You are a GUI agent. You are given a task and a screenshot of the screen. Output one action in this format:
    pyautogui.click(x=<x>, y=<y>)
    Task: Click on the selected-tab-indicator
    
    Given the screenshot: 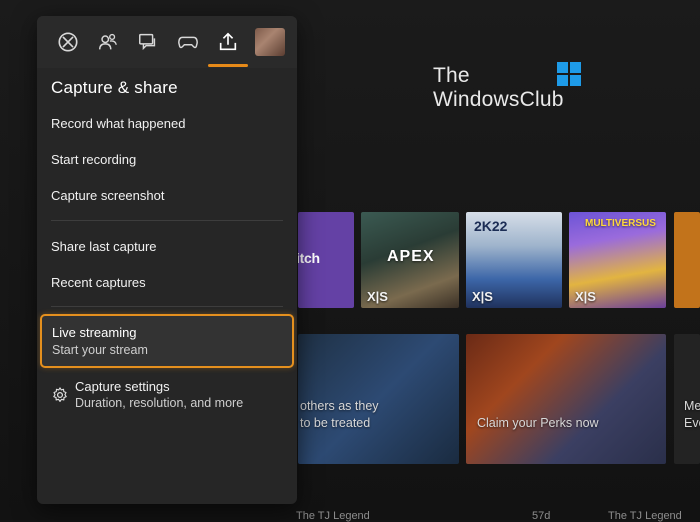 What is the action you would take?
    pyautogui.click(x=228, y=65)
    